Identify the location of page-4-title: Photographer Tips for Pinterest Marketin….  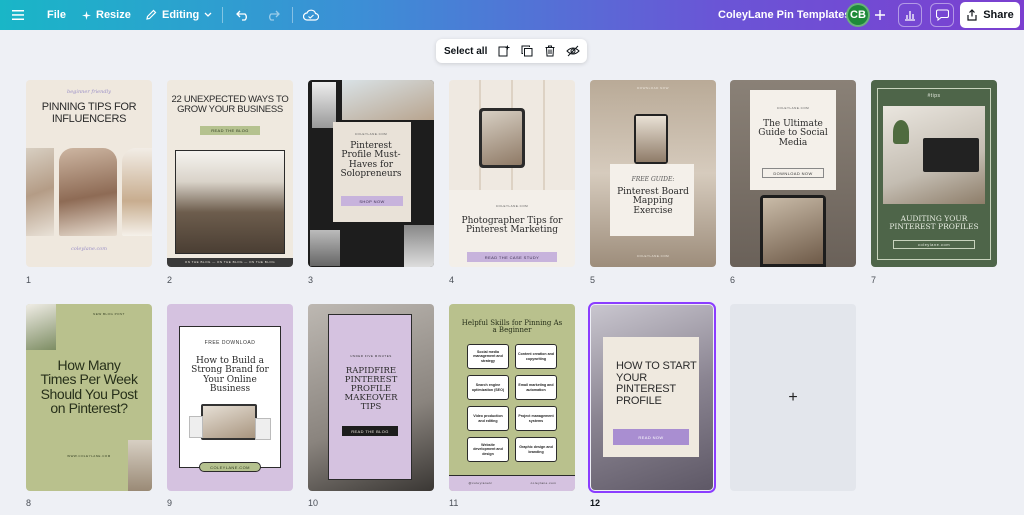
(512, 226).